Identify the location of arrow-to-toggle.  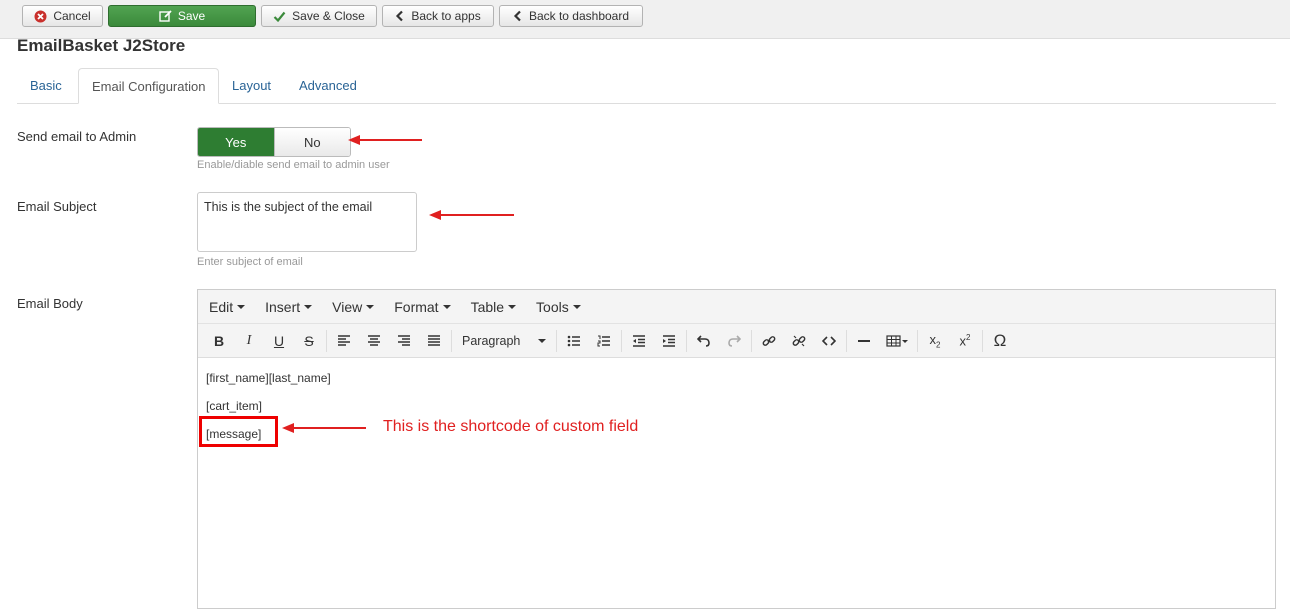
(385, 140).